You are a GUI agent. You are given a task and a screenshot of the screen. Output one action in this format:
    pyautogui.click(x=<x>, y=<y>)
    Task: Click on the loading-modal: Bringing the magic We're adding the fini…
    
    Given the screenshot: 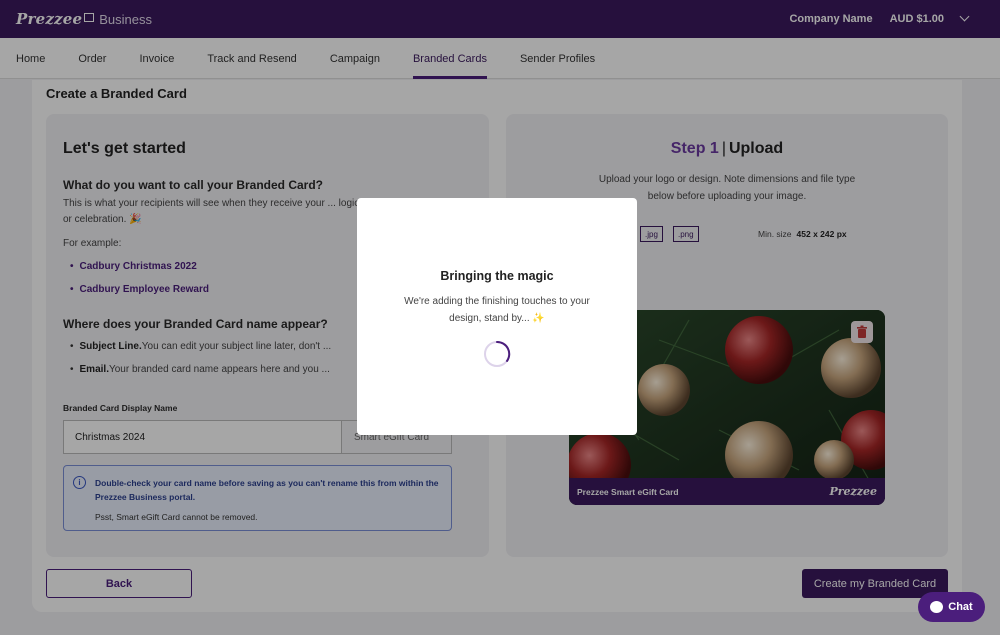 What is the action you would take?
    pyautogui.click(x=497, y=316)
    